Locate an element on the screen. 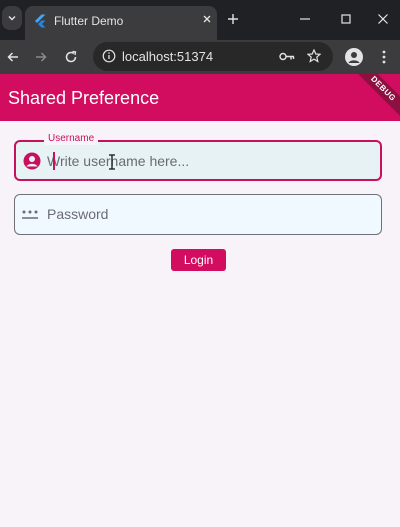 The height and width of the screenshot is (527, 400). reload-button is located at coordinates (71, 57).